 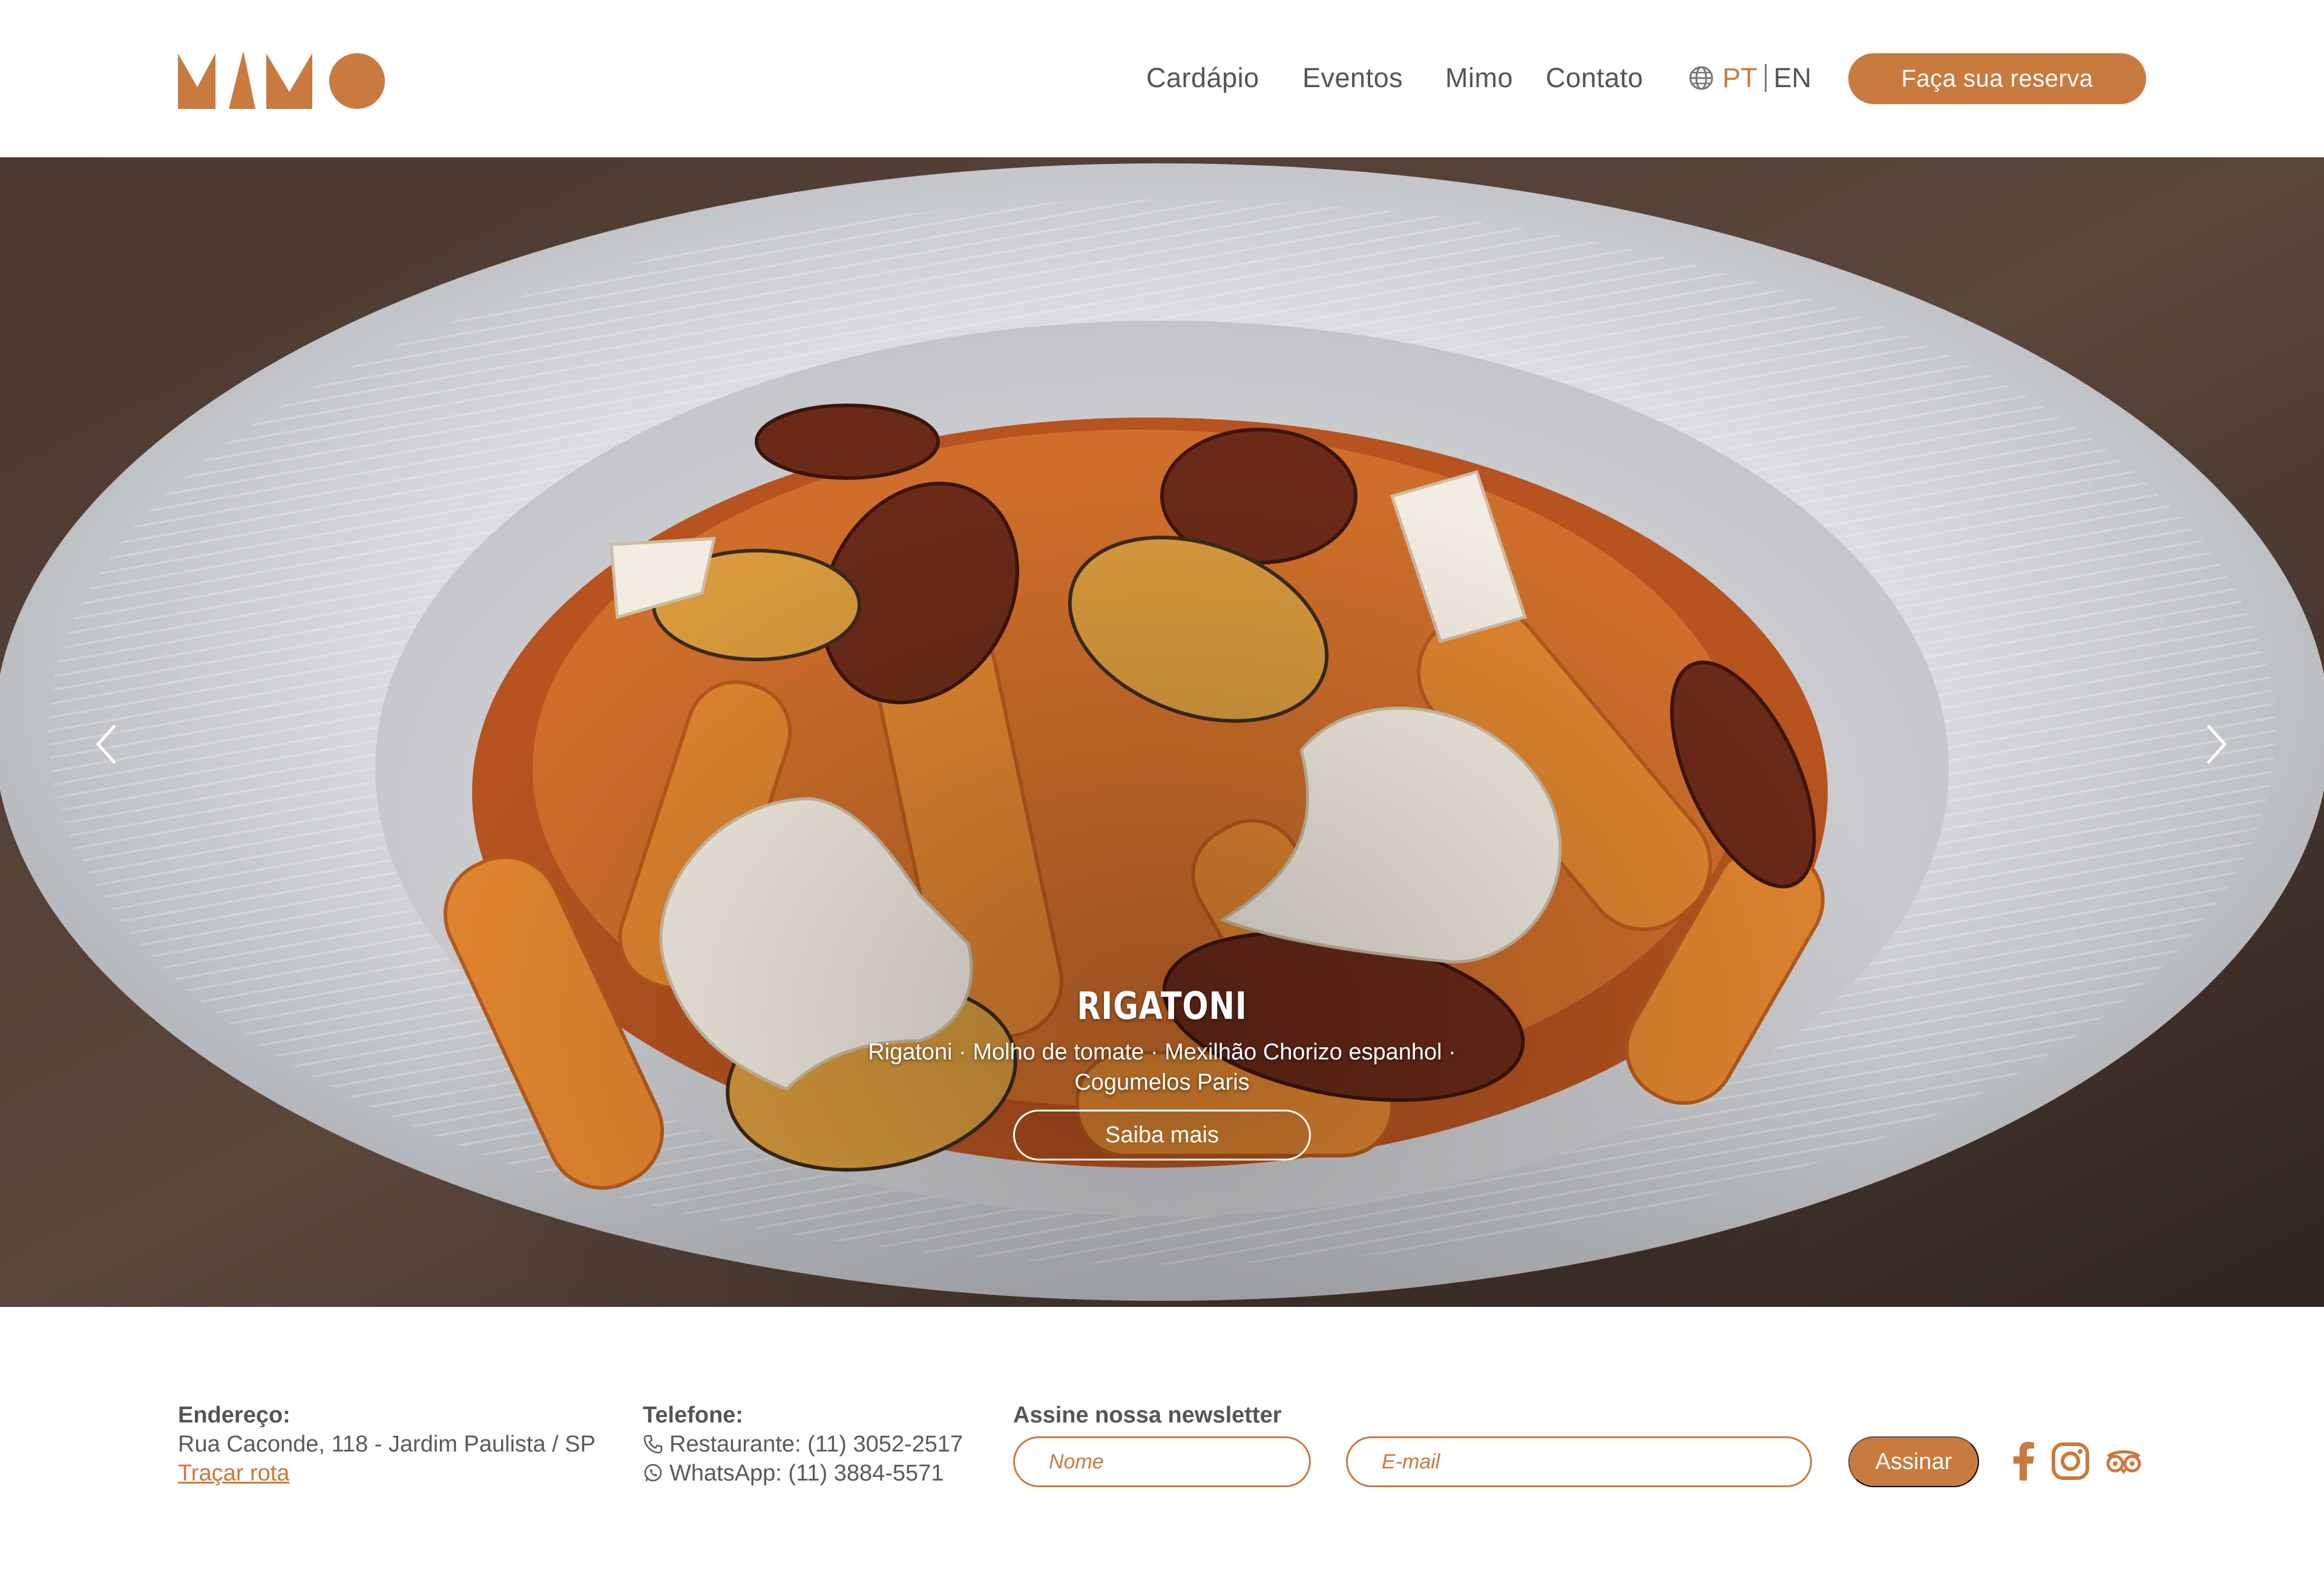 I want to click on chevron-right-icon, so click(x=2217, y=744).